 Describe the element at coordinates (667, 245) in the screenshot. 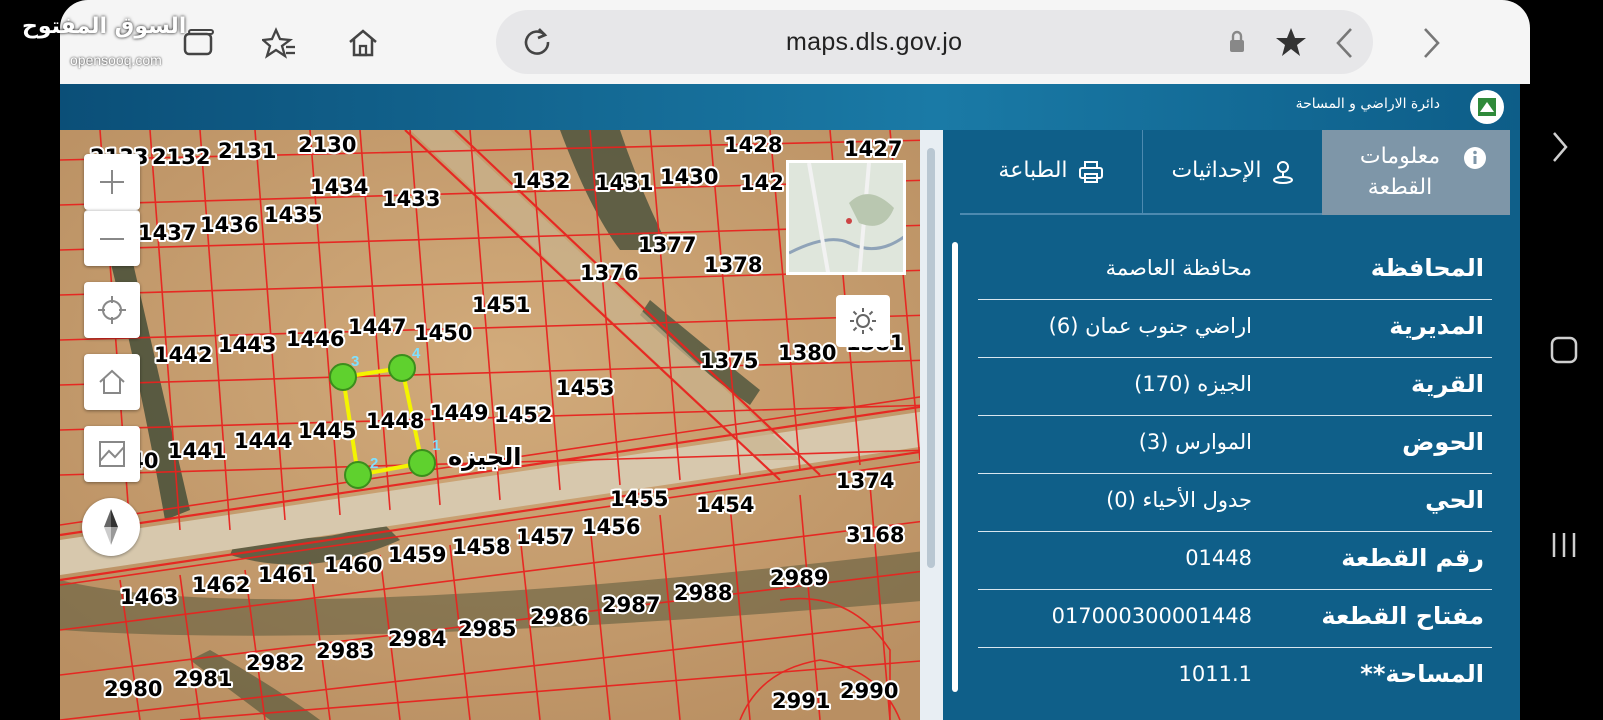

I see `plot-number-label: 1377` at that location.